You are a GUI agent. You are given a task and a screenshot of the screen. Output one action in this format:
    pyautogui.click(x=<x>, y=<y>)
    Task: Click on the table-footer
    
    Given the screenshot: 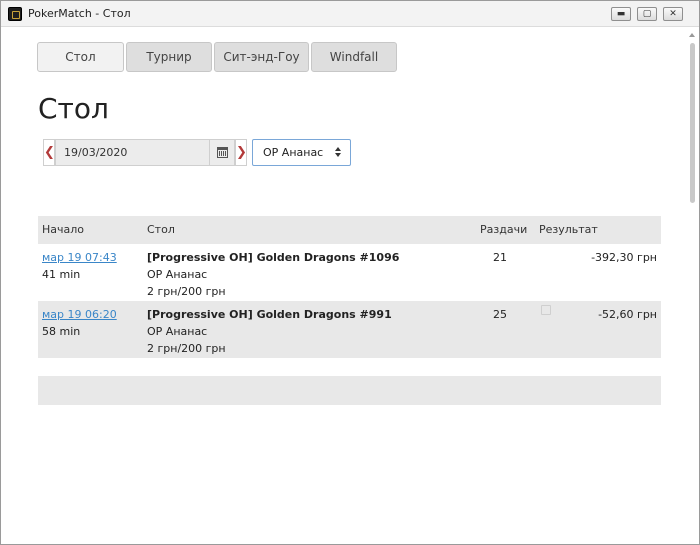 What is the action you would take?
    pyautogui.click(x=349, y=390)
    